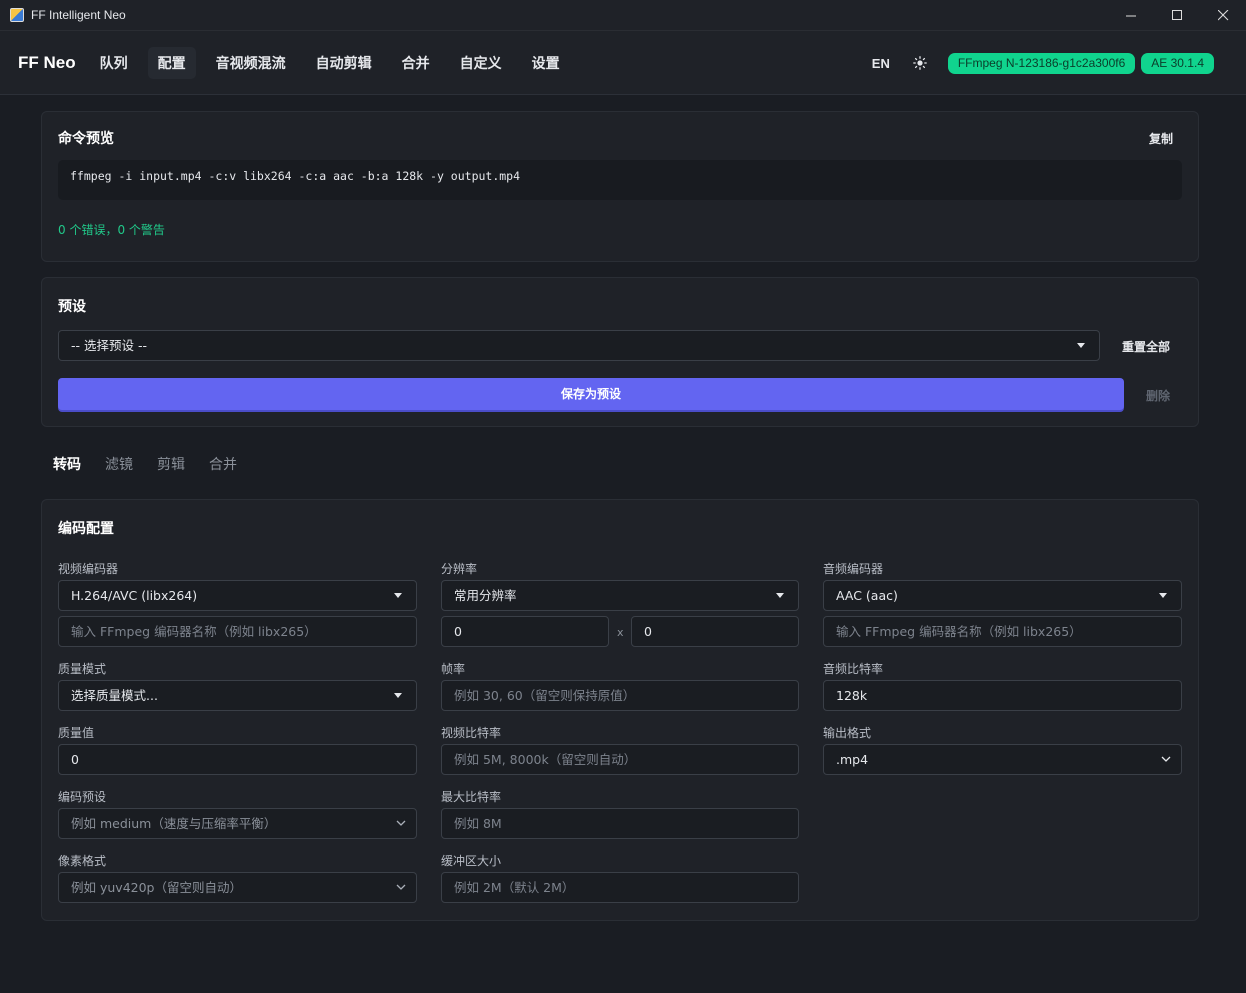  I want to click on reset-all-button: 重置全部, so click(1146, 346).